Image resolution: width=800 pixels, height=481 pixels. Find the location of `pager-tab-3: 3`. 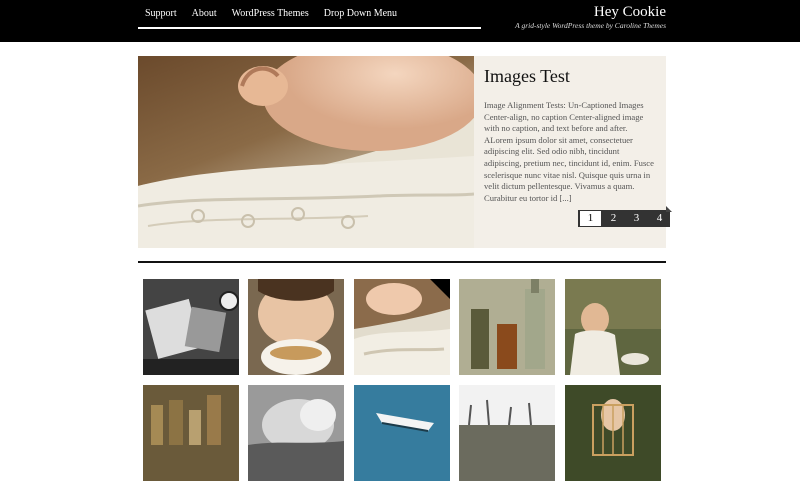

pager-tab-3: 3 is located at coordinates (636, 218).